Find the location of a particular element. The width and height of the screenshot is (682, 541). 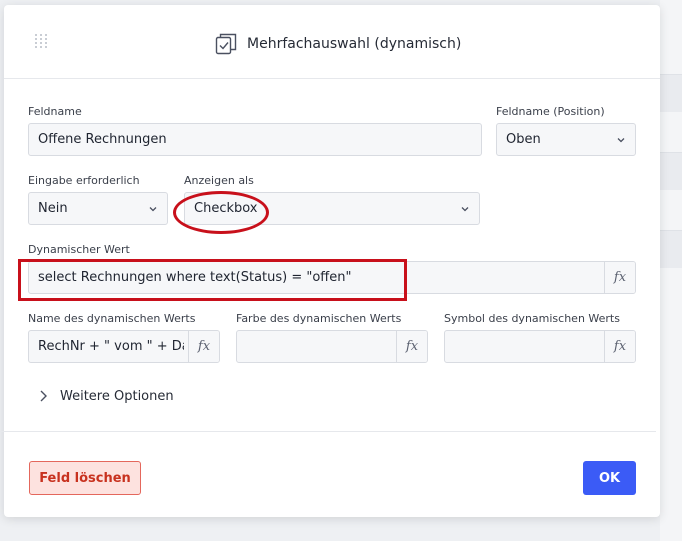

symbol-dyn-wert-input: fx is located at coordinates (540, 346).